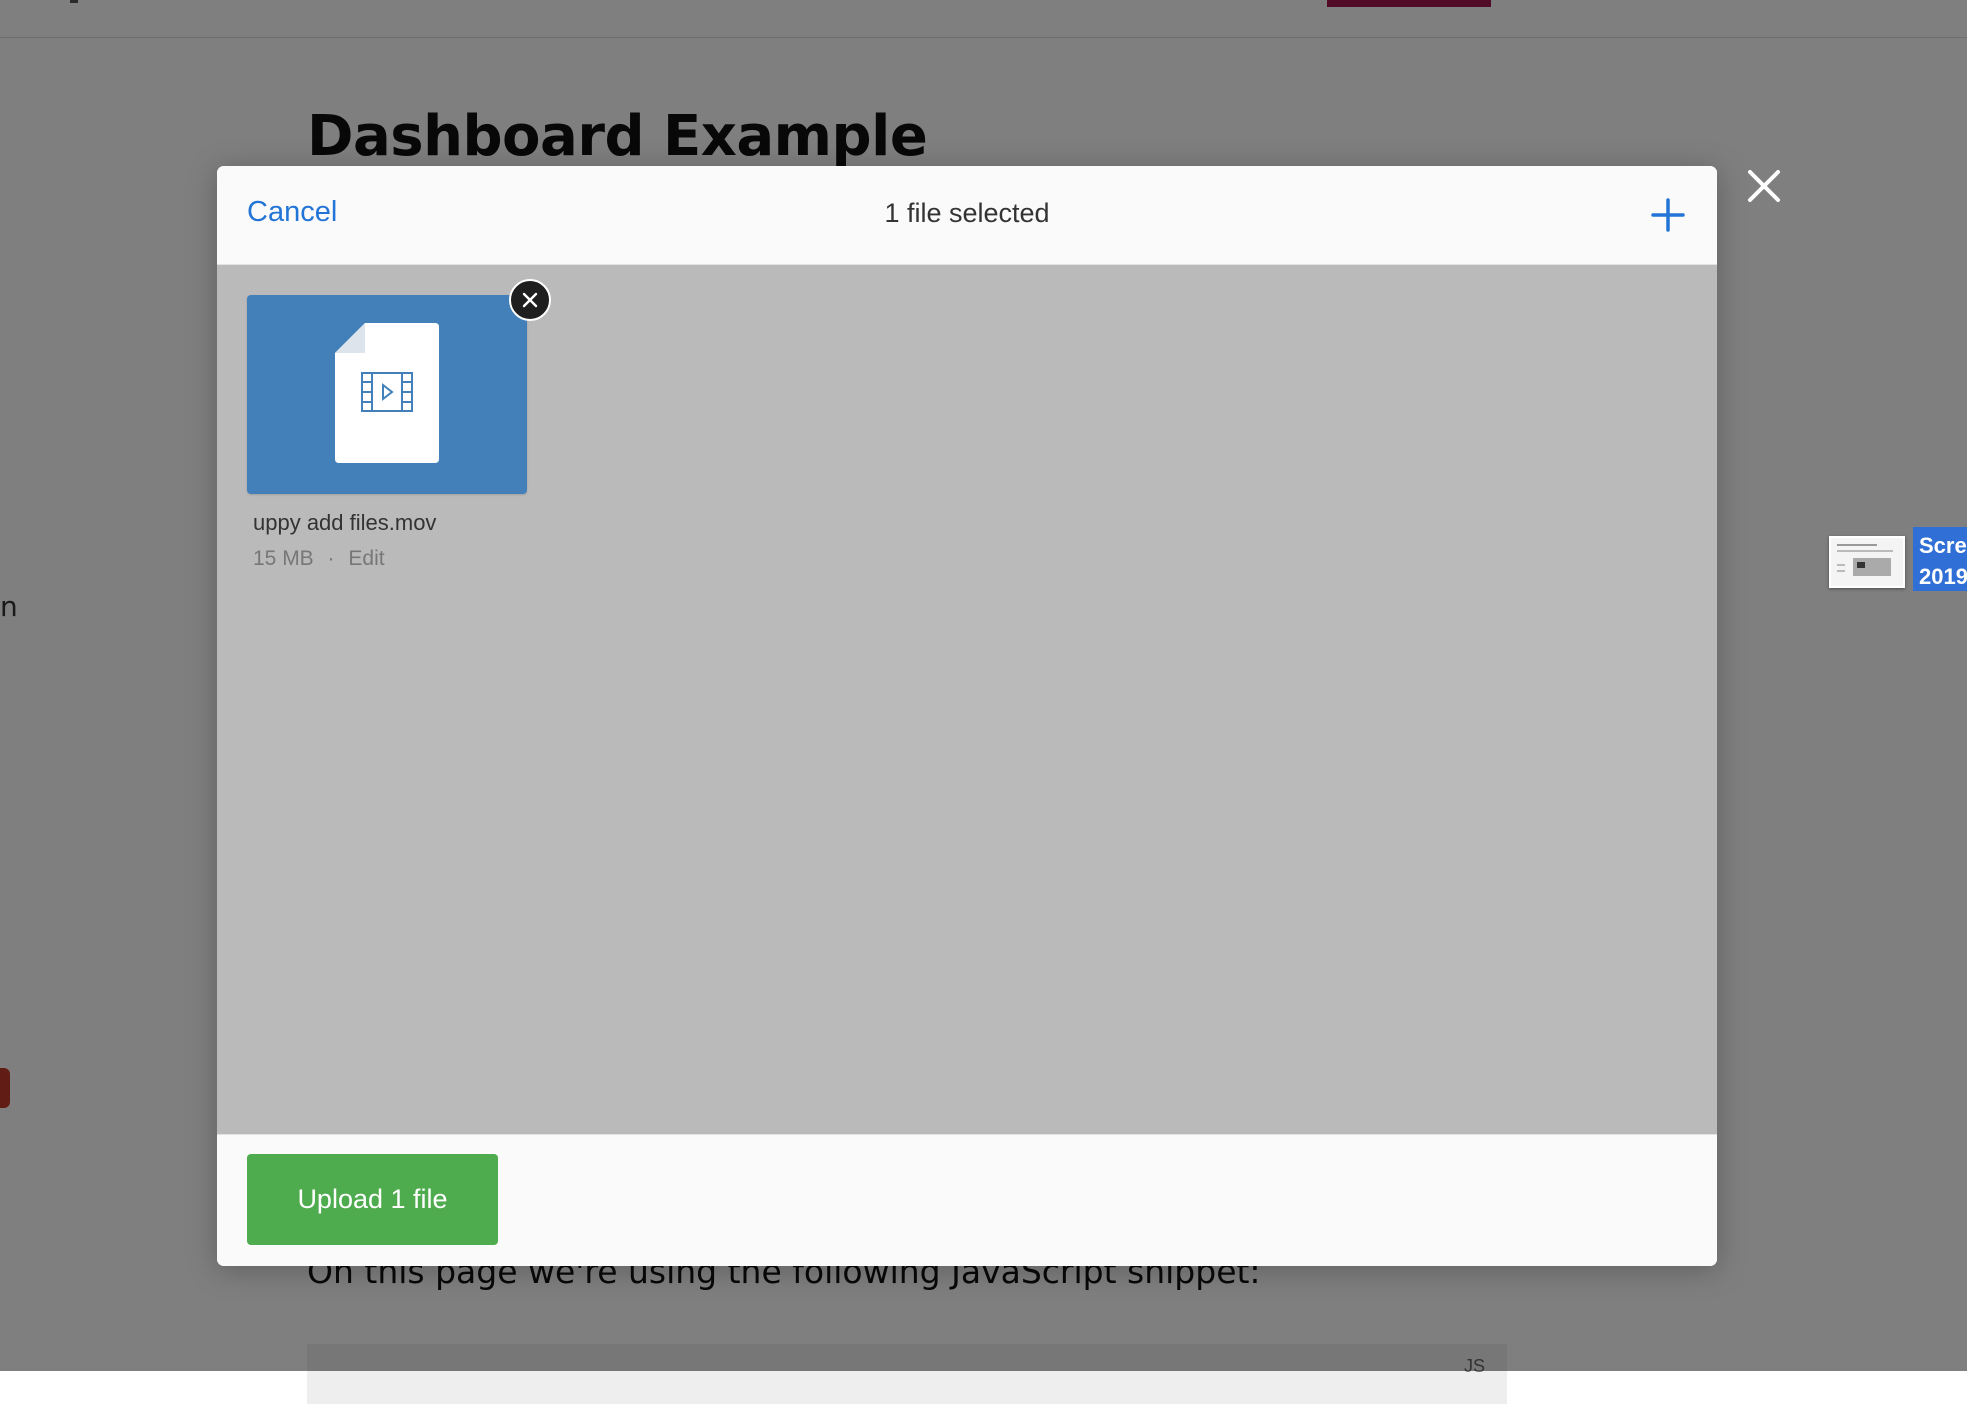 The height and width of the screenshot is (1404, 1967). What do you see at coordinates (366, 558) in the screenshot?
I see `edit-file-link: Edit` at bounding box center [366, 558].